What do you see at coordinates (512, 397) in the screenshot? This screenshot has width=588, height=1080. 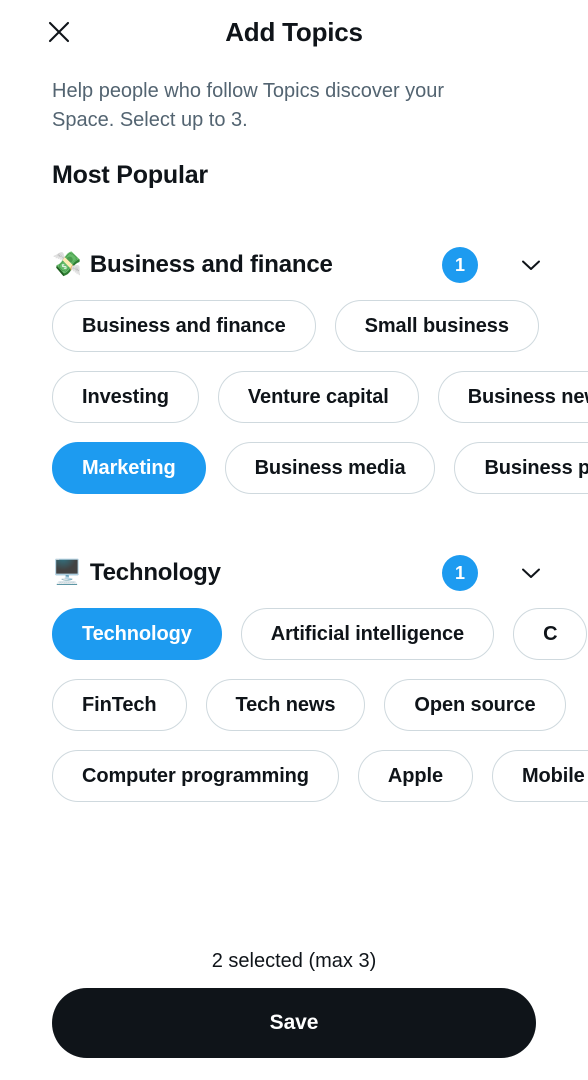 I see `topic-pill: Business news` at bounding box center [512, 397].